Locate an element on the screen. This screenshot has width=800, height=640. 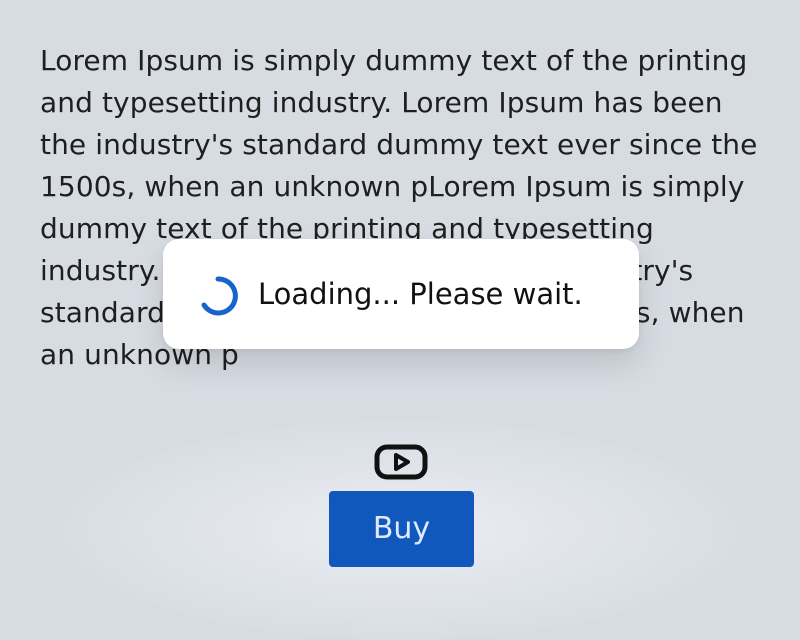
play-video-icon is located at coordinates (401, 462).